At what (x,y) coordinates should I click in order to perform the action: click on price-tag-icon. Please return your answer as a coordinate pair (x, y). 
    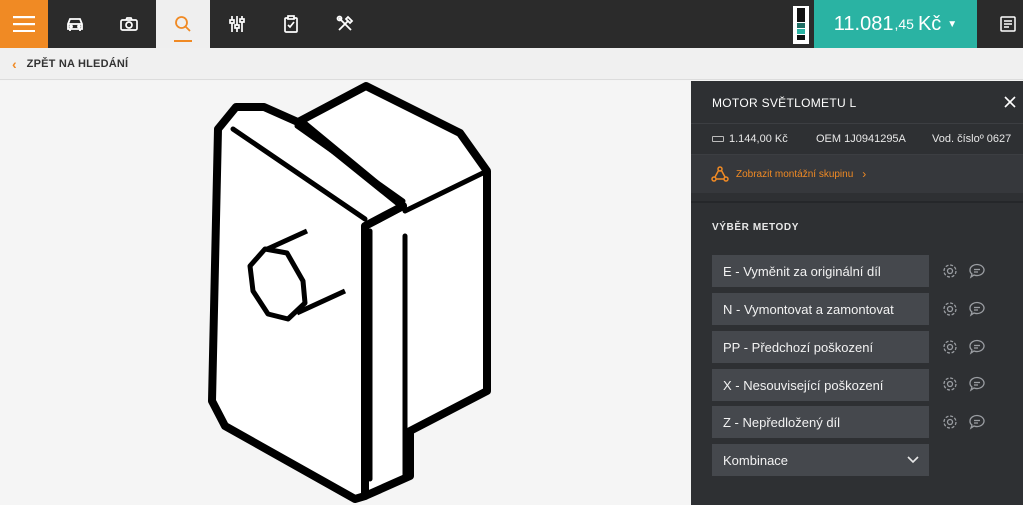
    Looking at the image, I should click on (718, 139).